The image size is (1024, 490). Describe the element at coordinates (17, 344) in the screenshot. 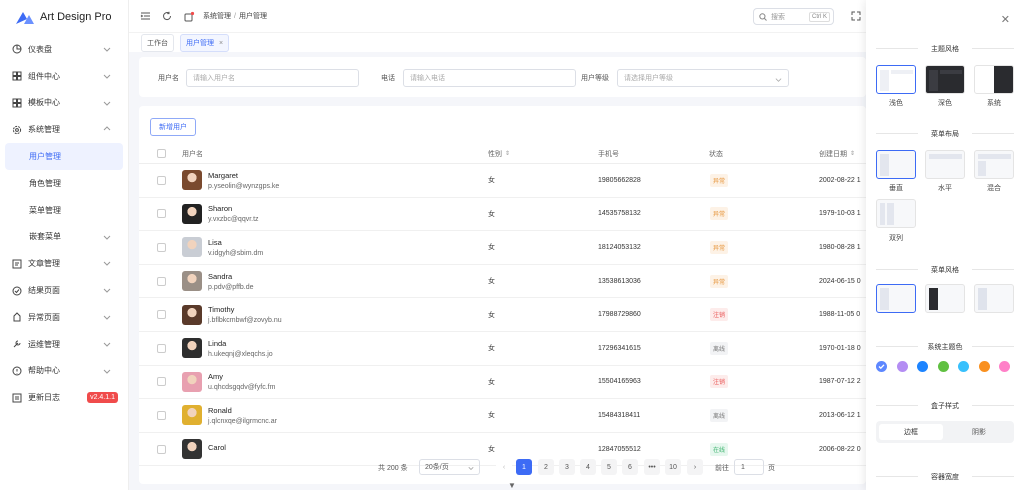

I see `ops-icon` at that location.